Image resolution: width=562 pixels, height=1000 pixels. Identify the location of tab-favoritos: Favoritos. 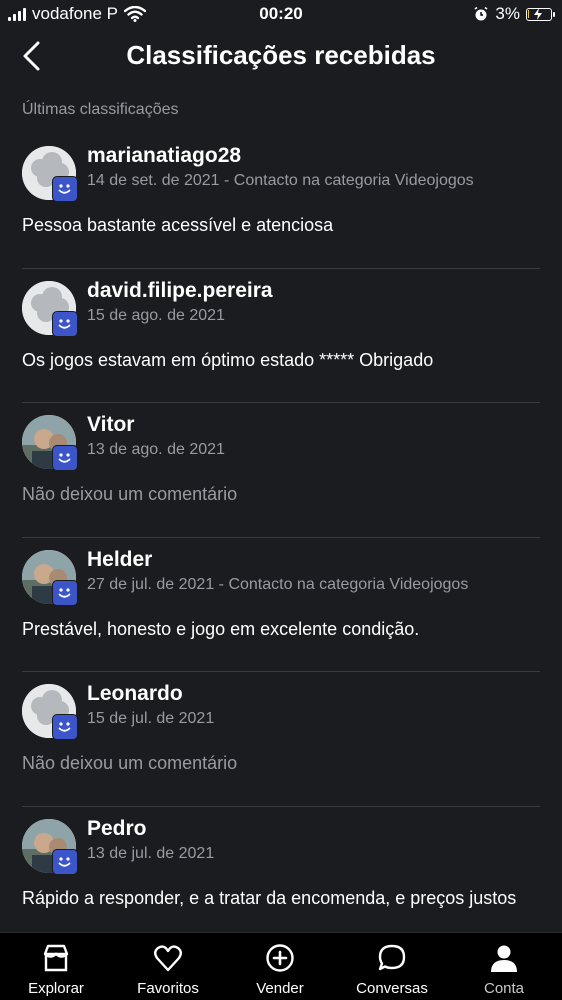
(168, 966).